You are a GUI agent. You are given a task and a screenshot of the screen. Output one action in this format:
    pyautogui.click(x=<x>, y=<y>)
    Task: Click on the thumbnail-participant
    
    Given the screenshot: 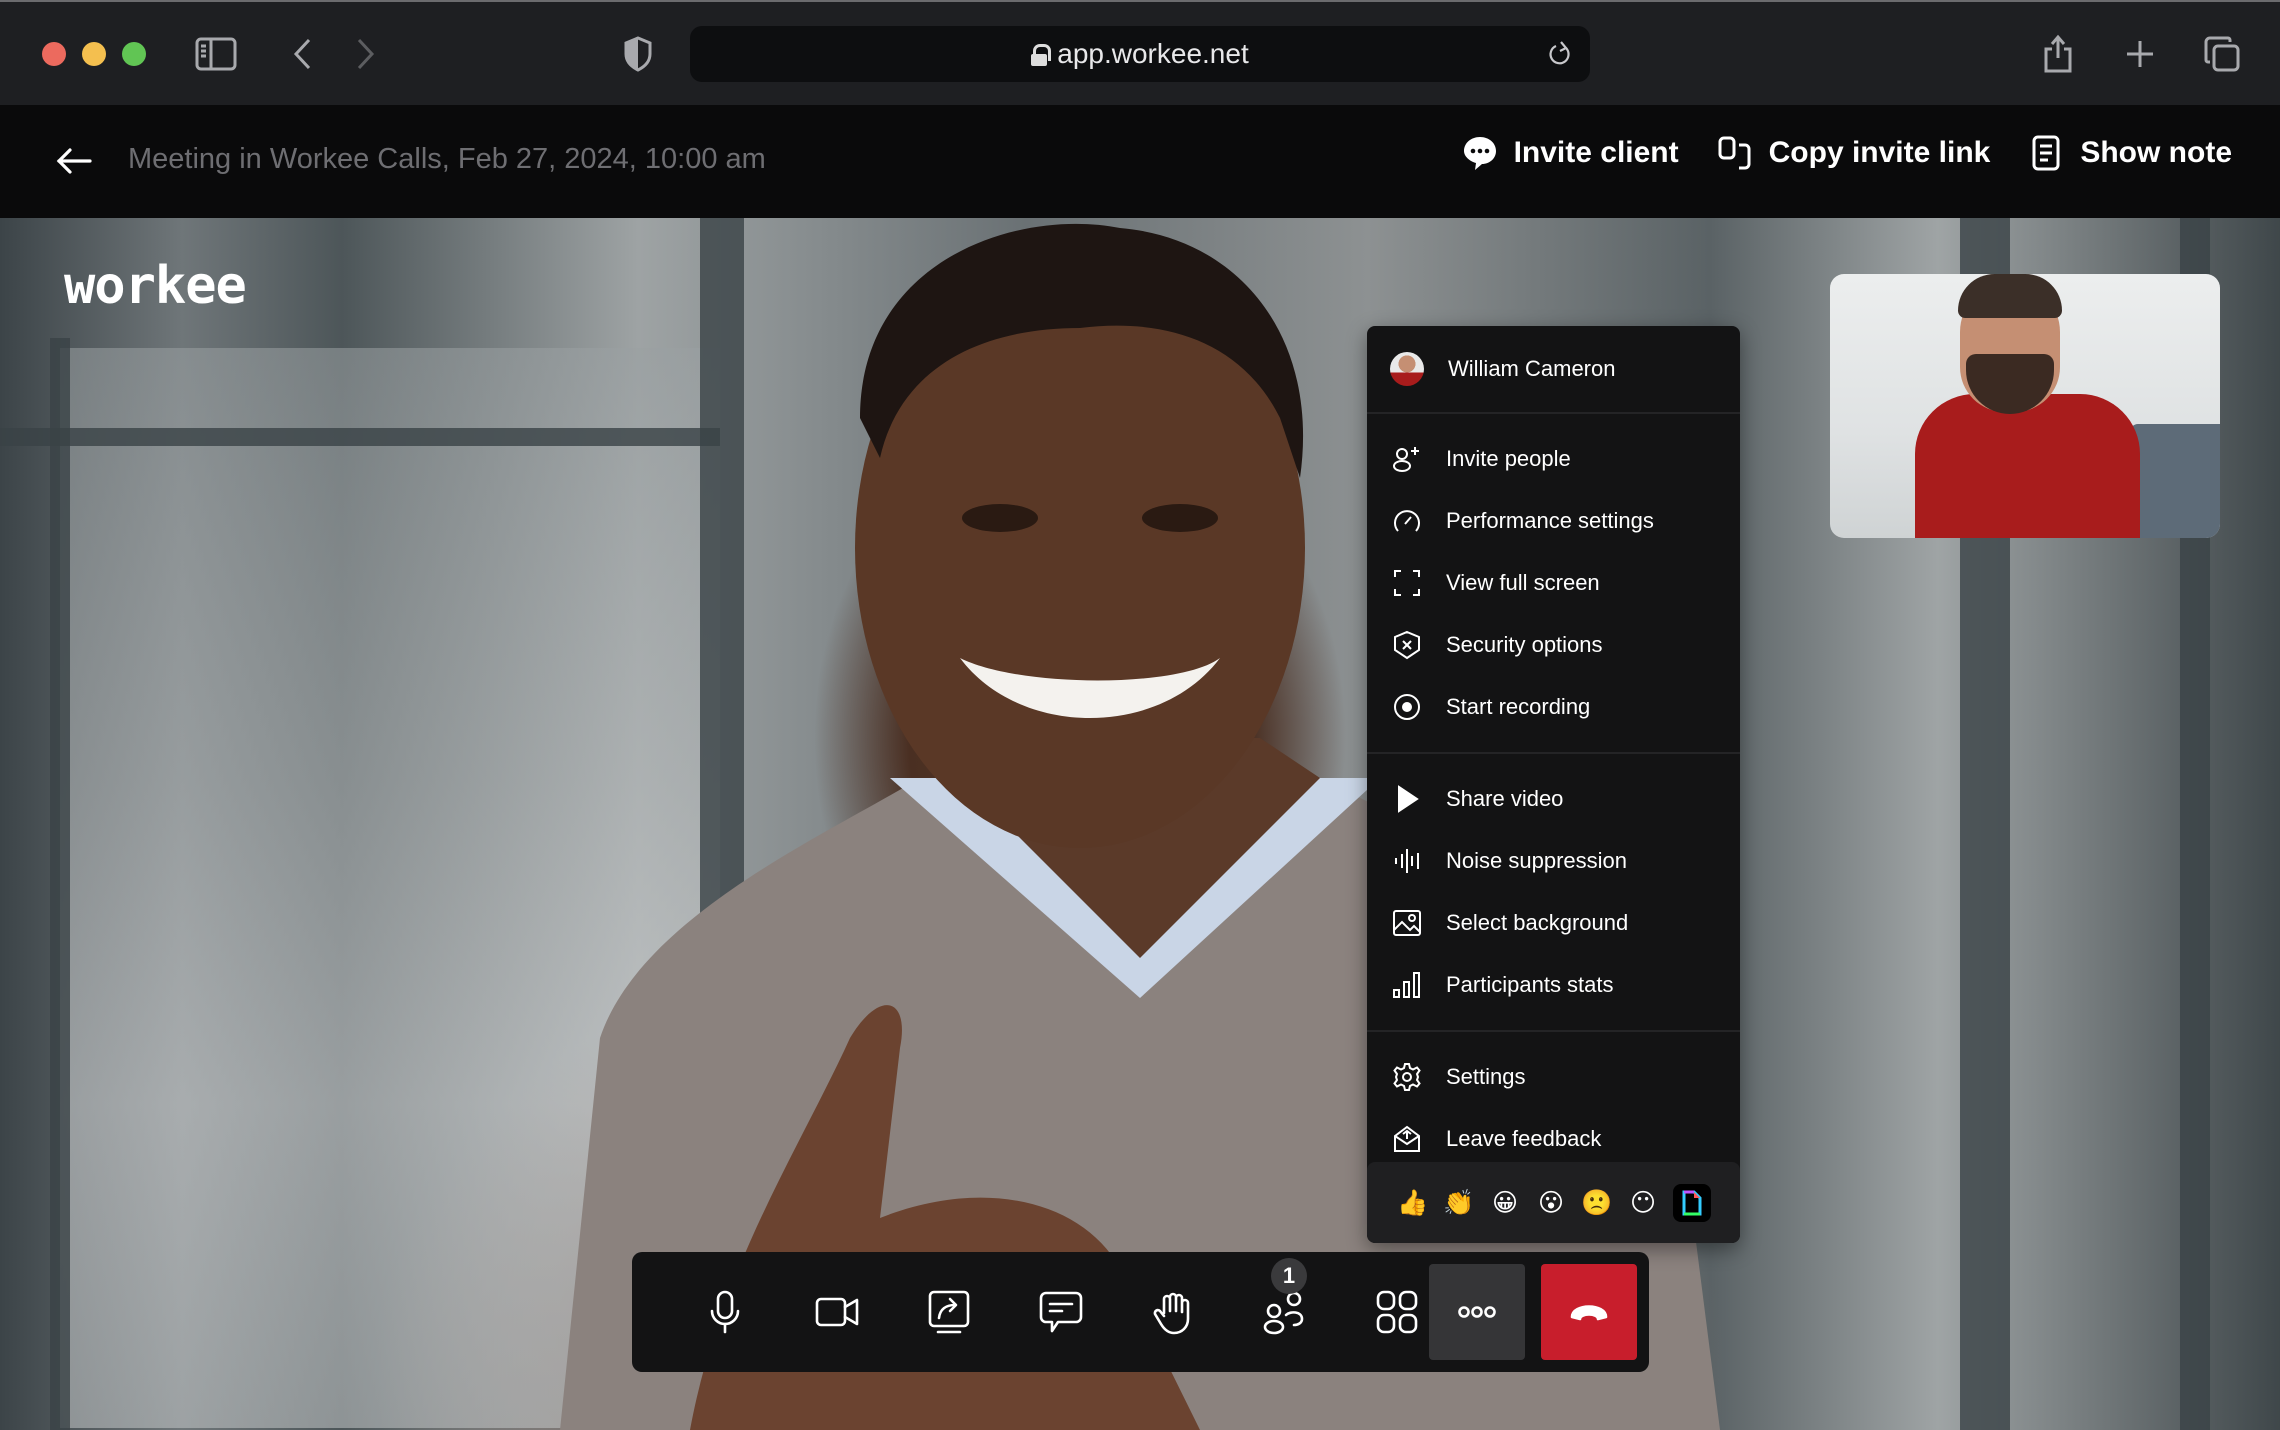 What is the action you would take?
    pyautogui.click(x=2027, y=466)
    